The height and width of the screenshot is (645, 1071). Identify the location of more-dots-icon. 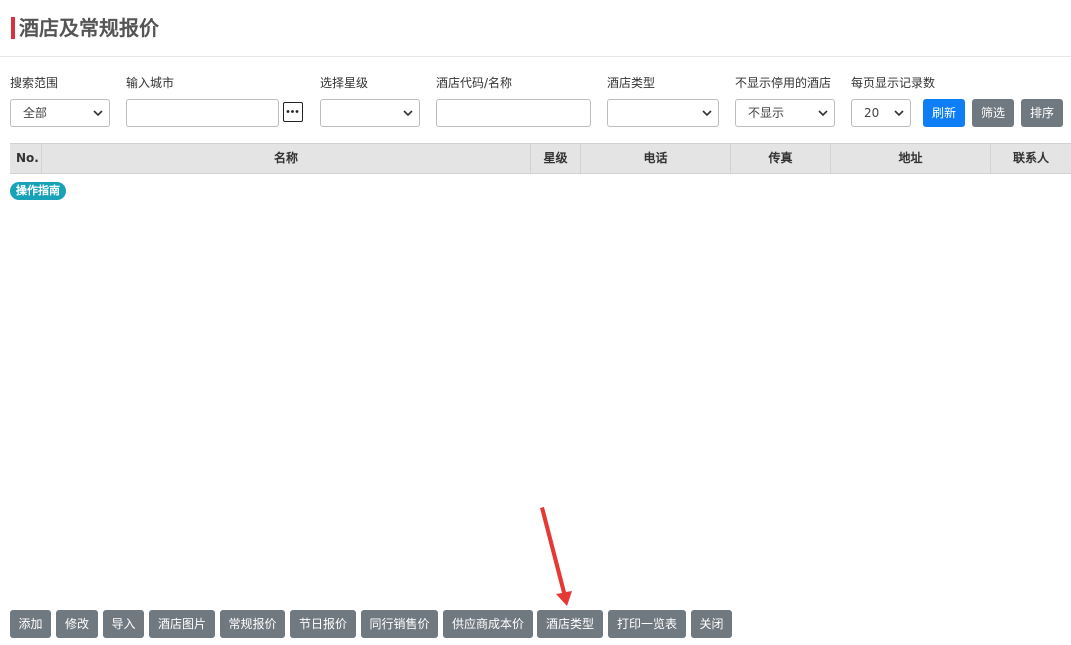
(292, 111).